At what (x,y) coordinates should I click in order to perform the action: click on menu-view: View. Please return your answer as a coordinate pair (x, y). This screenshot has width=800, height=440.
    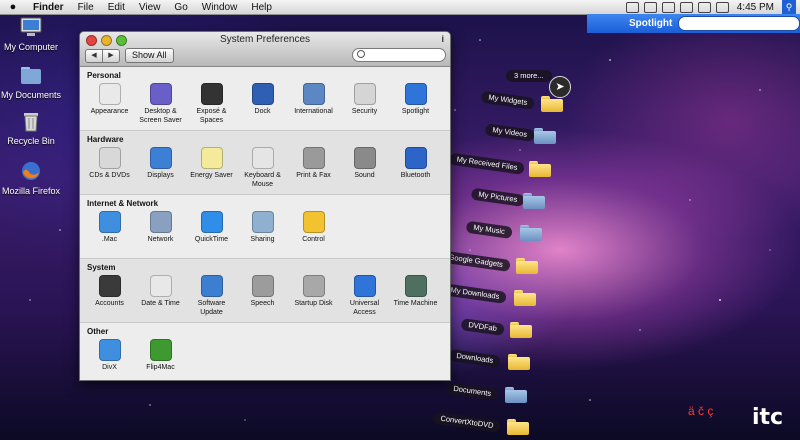
    Looking at the image, I should click on (150, 7).